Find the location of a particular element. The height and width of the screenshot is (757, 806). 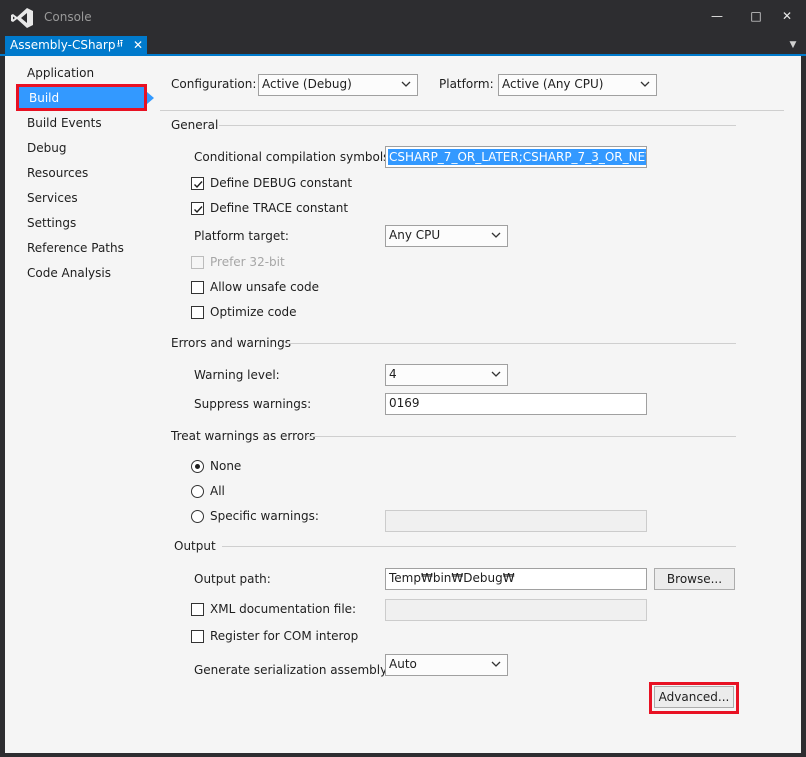

section-treat-title: Treat warnings as errors is located at coordinates (243, 436).